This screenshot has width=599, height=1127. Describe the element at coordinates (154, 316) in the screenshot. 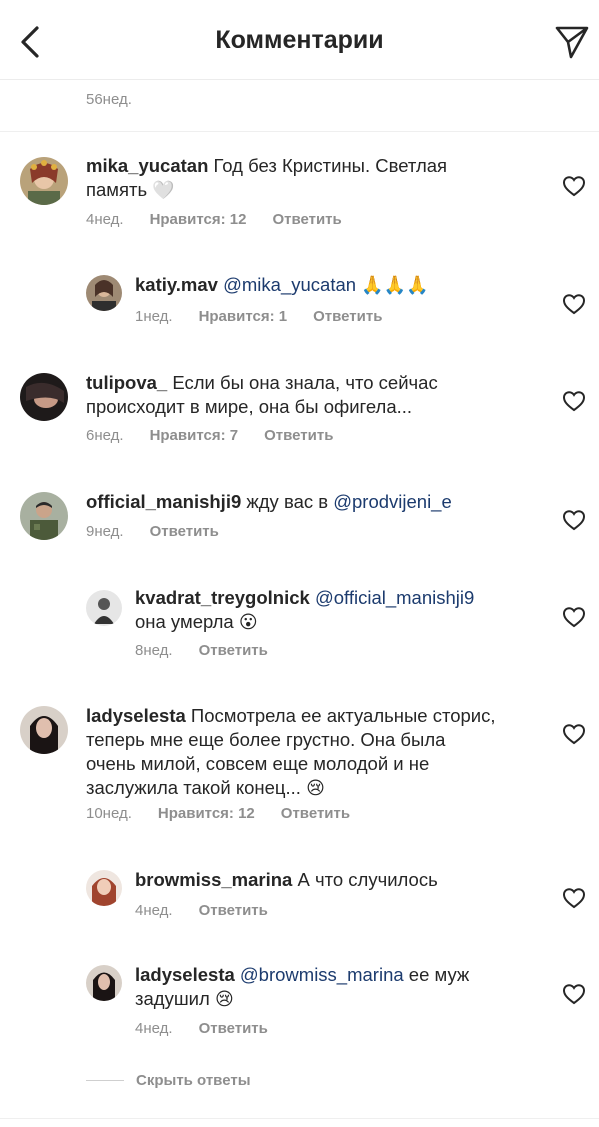

I see `comment-time: 1нед.` at that location.